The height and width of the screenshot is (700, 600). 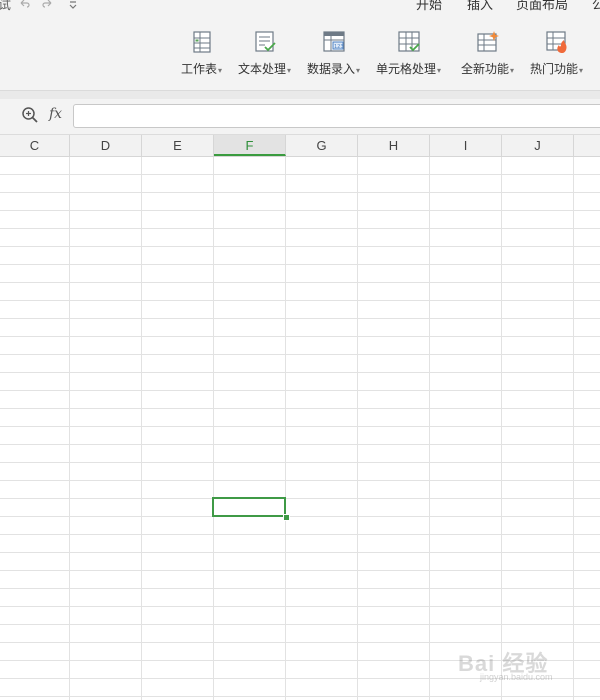 I want to click on tab-home: 开始, so click(x=429, y=6).